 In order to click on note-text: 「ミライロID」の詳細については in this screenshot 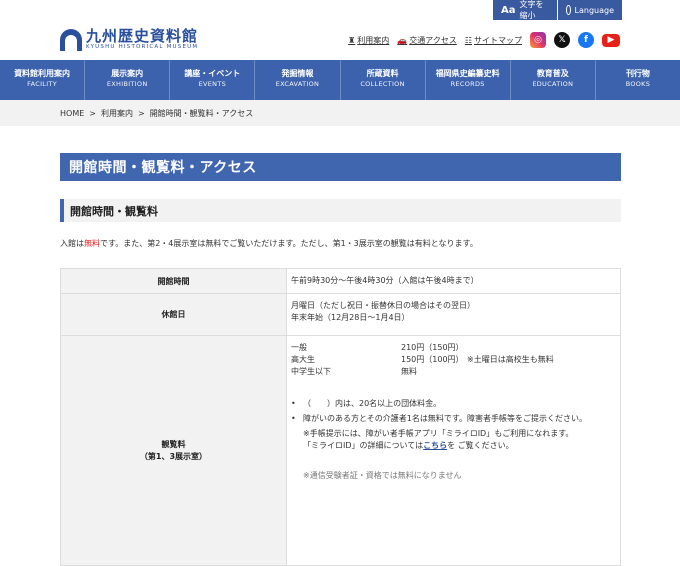, I will do `click(363, 445)`.